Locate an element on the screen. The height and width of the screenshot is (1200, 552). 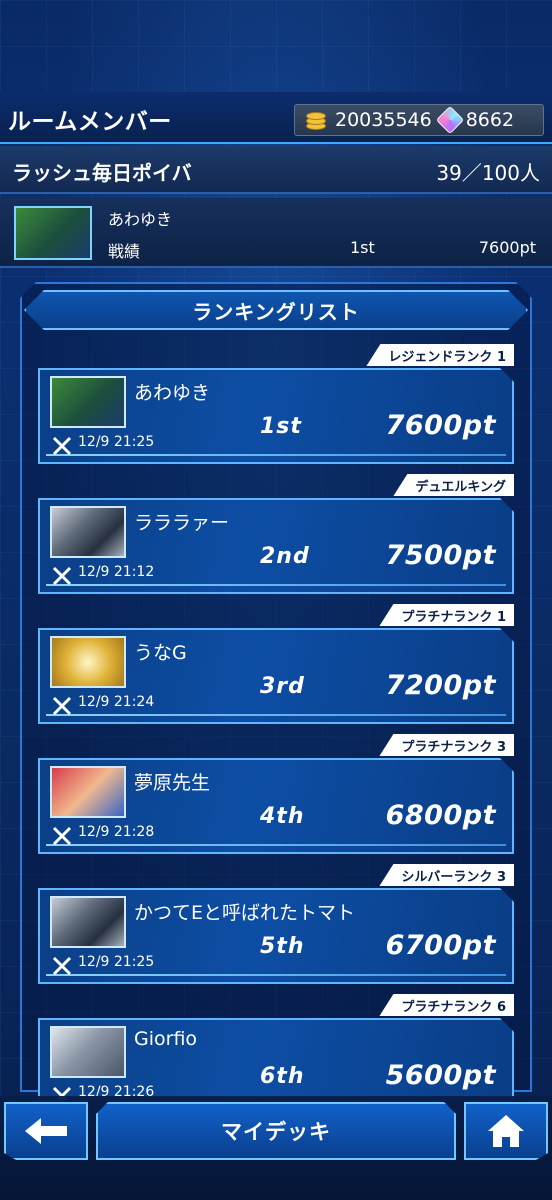
back-button is located at coordinates (46, 1131).